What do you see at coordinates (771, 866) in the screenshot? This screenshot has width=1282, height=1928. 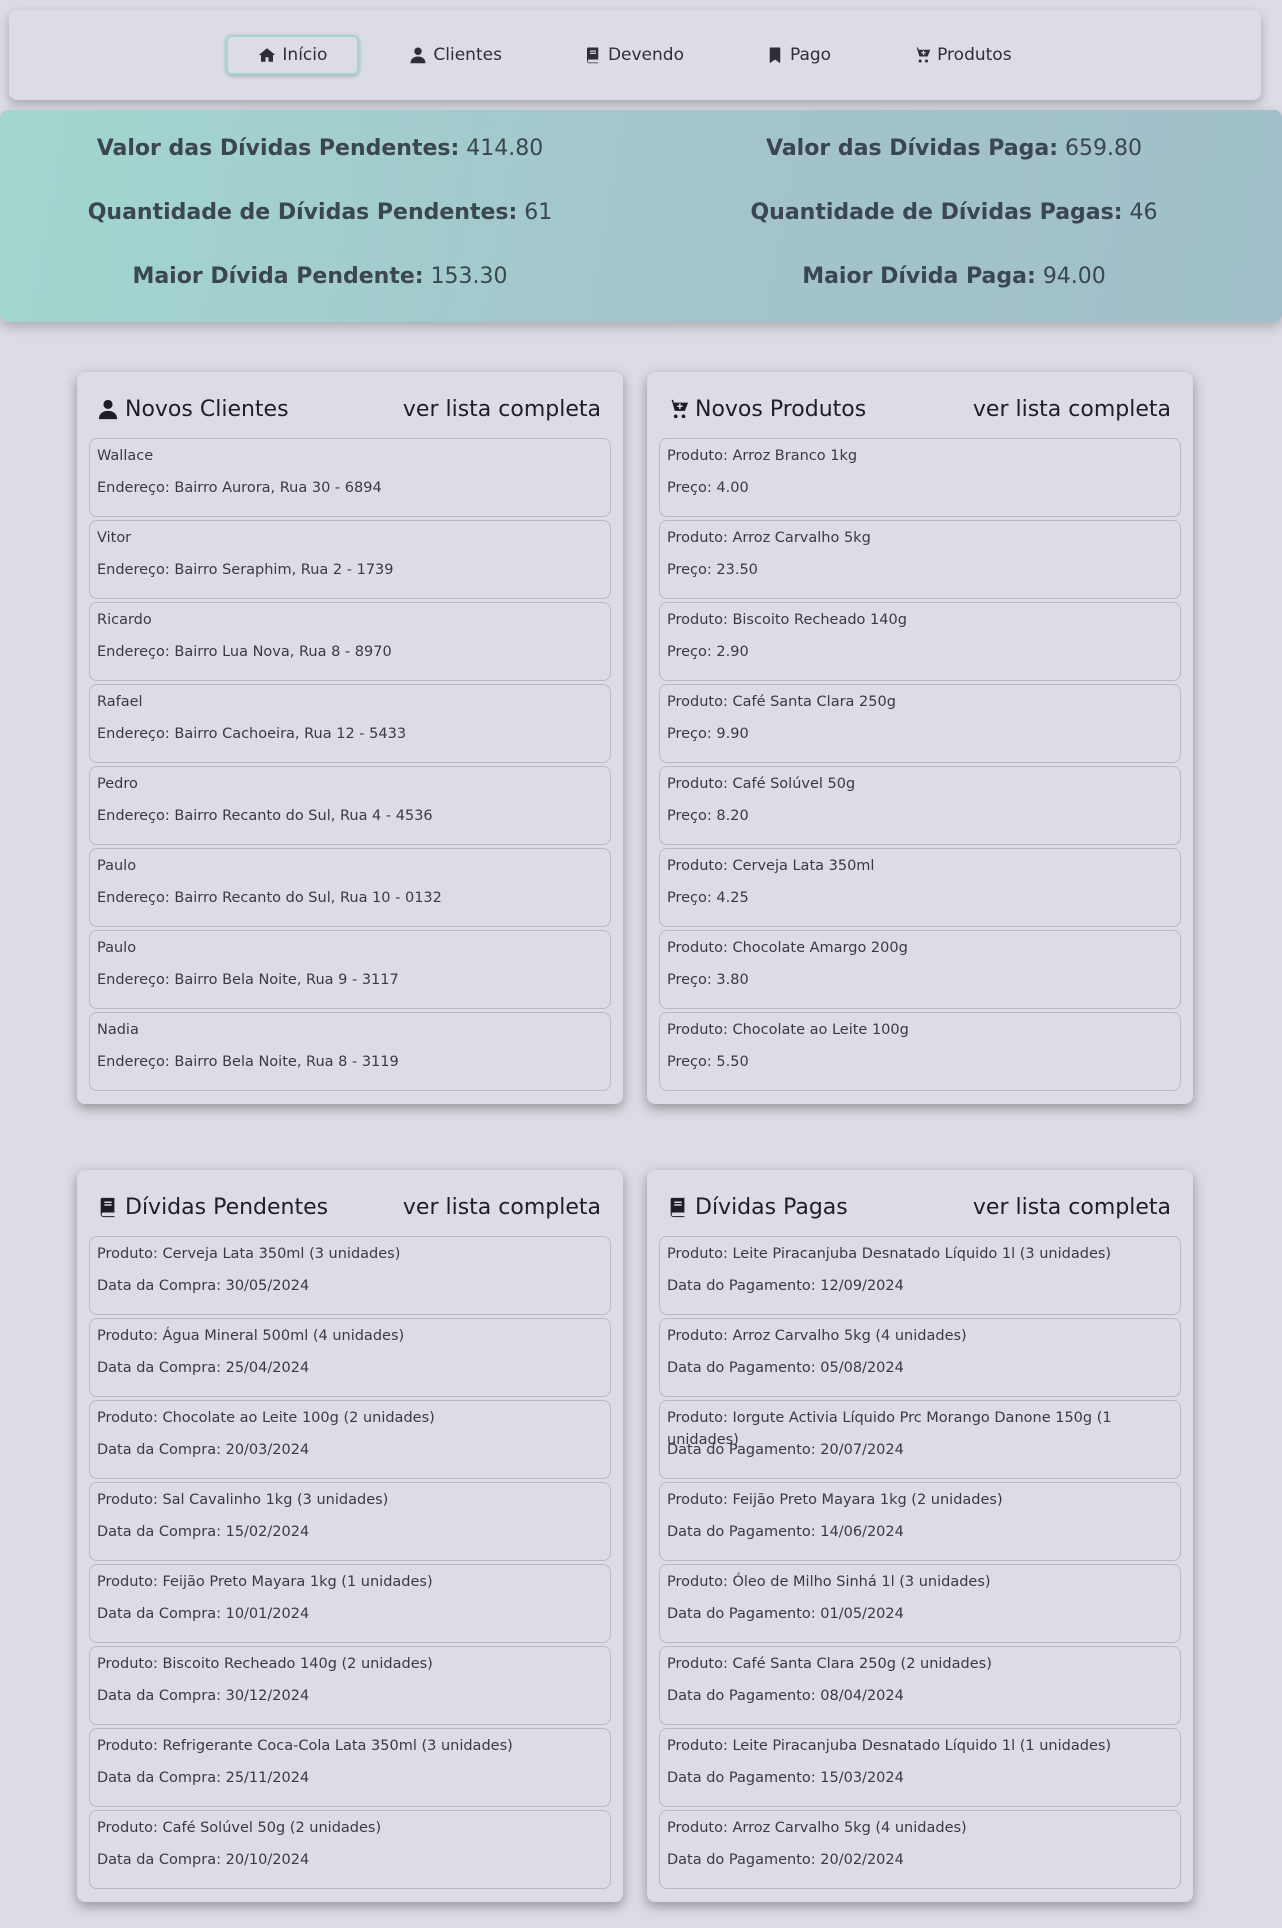 I see `list-item-primary: Produto: Cerveja Lata 350ml` at bounding box center [771, 866].